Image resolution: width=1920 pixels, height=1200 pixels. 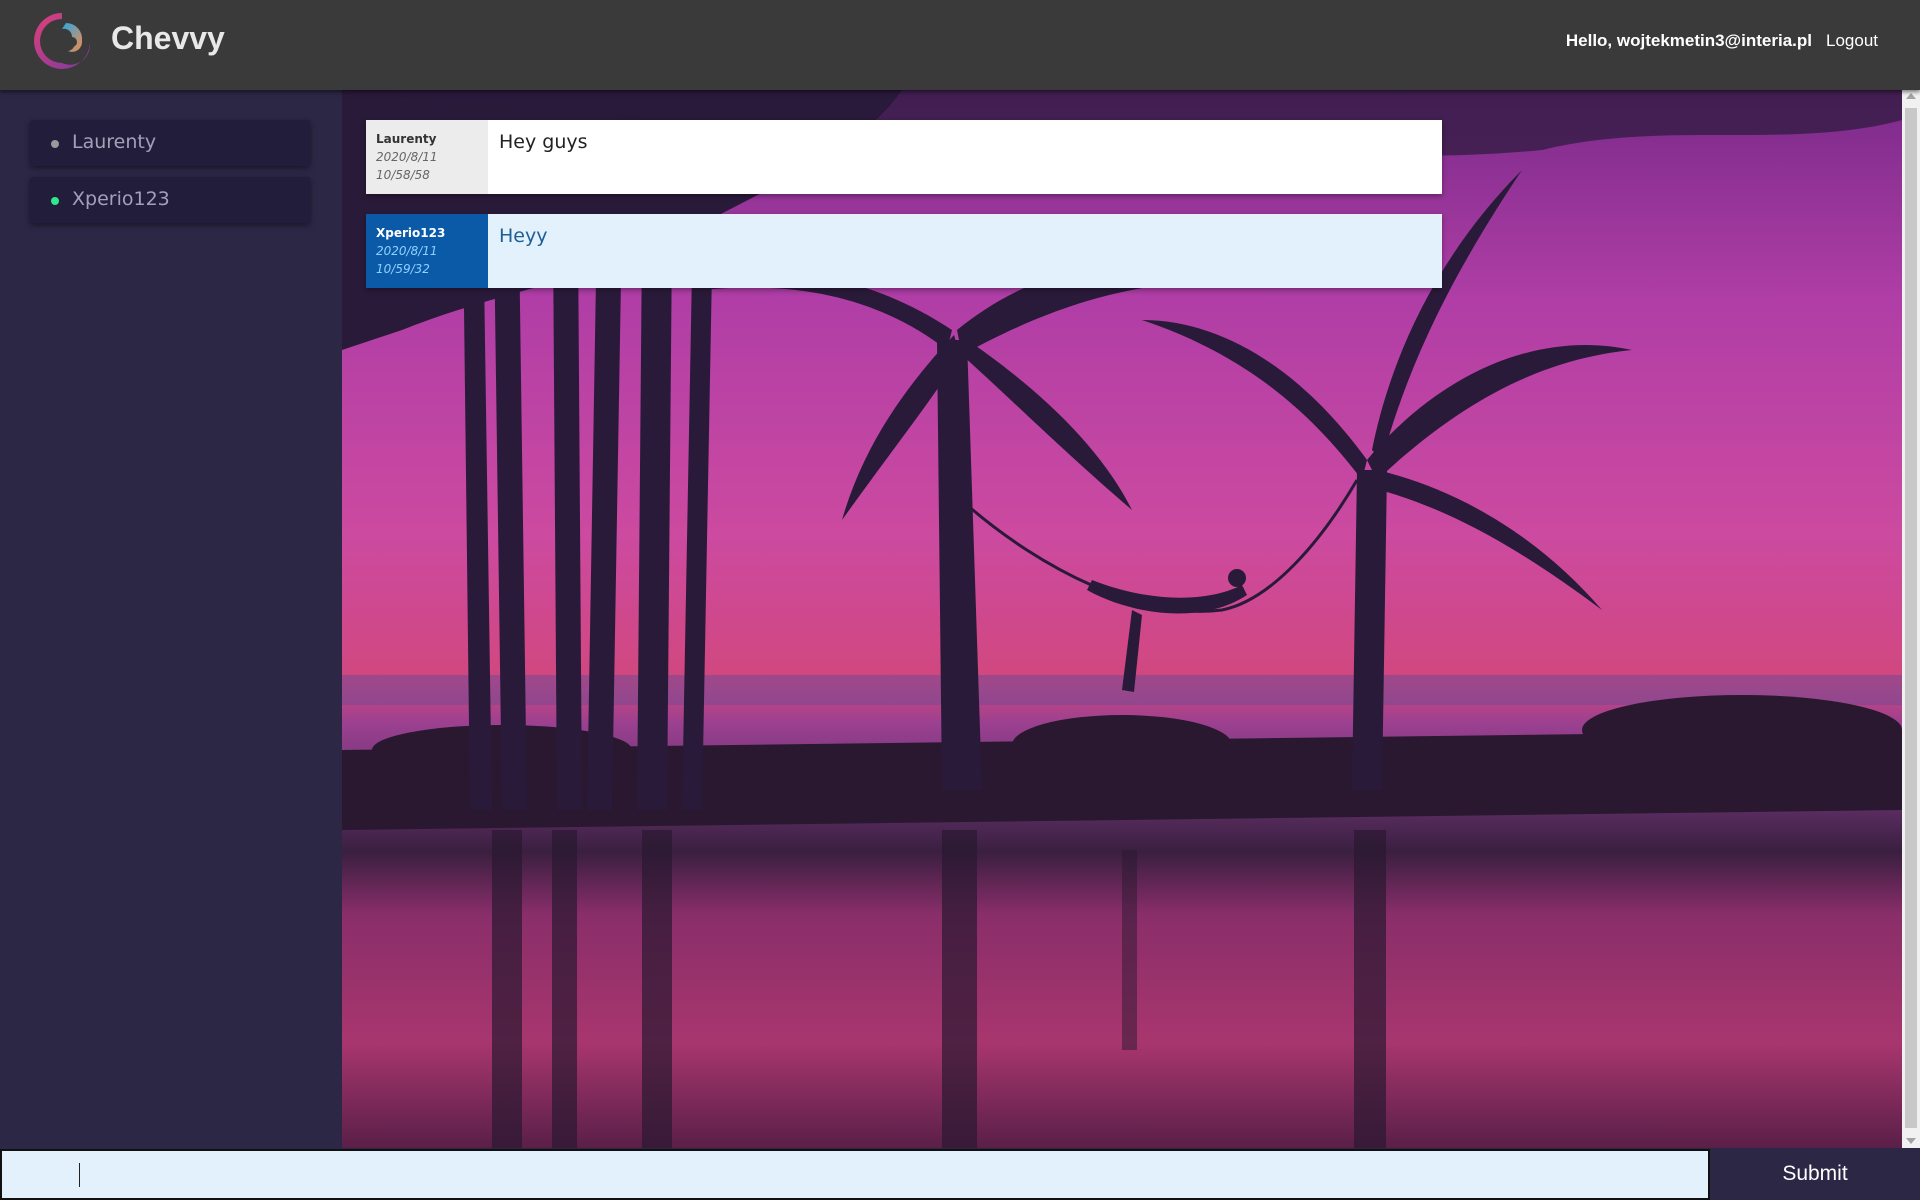 I want to click on message-author: Xperio123, so click(x=411, y=233).